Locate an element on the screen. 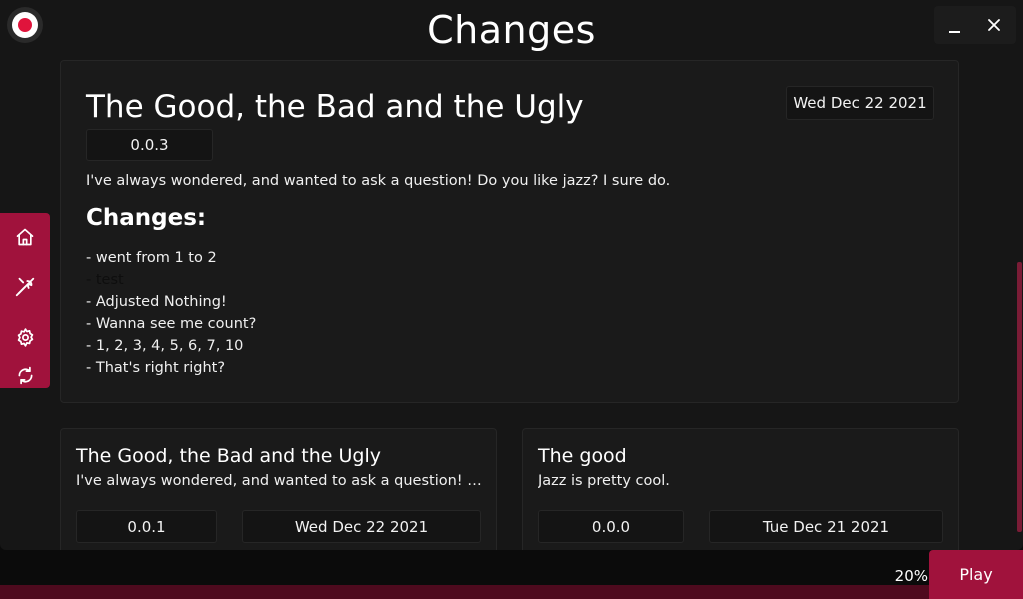 This screenshot has height=599, width=1023. minimize-icon is located at coordinates (954, 25).